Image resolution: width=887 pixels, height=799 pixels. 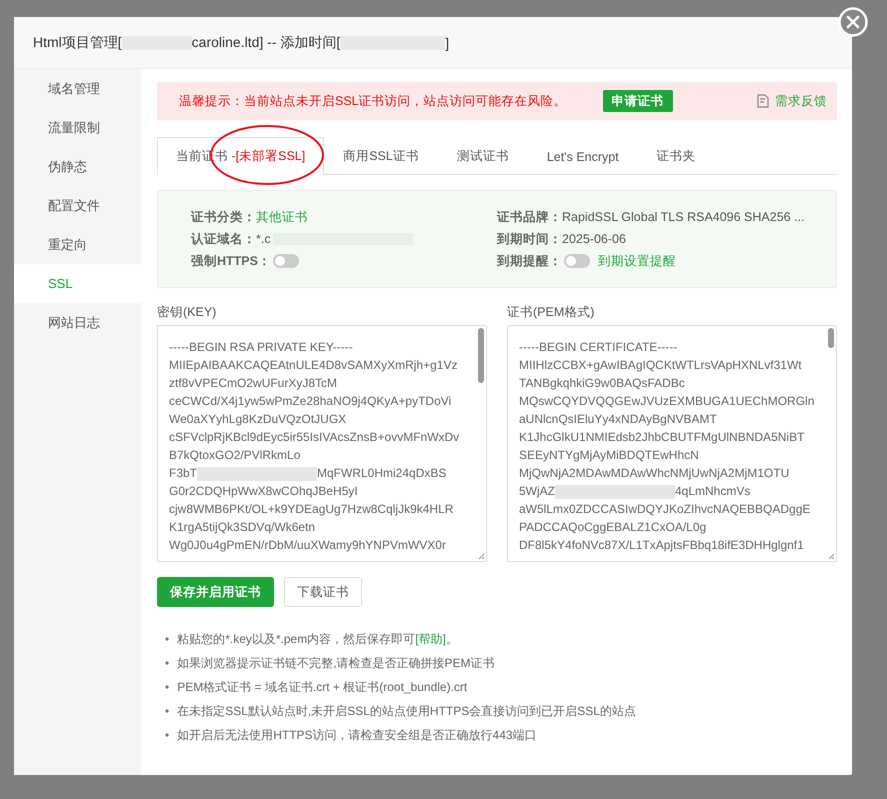 I want to click on text-line: MQswCQYDVQQGEwJVUzEXMBUGA1UEChMORGln, so click(x=667, y=401).